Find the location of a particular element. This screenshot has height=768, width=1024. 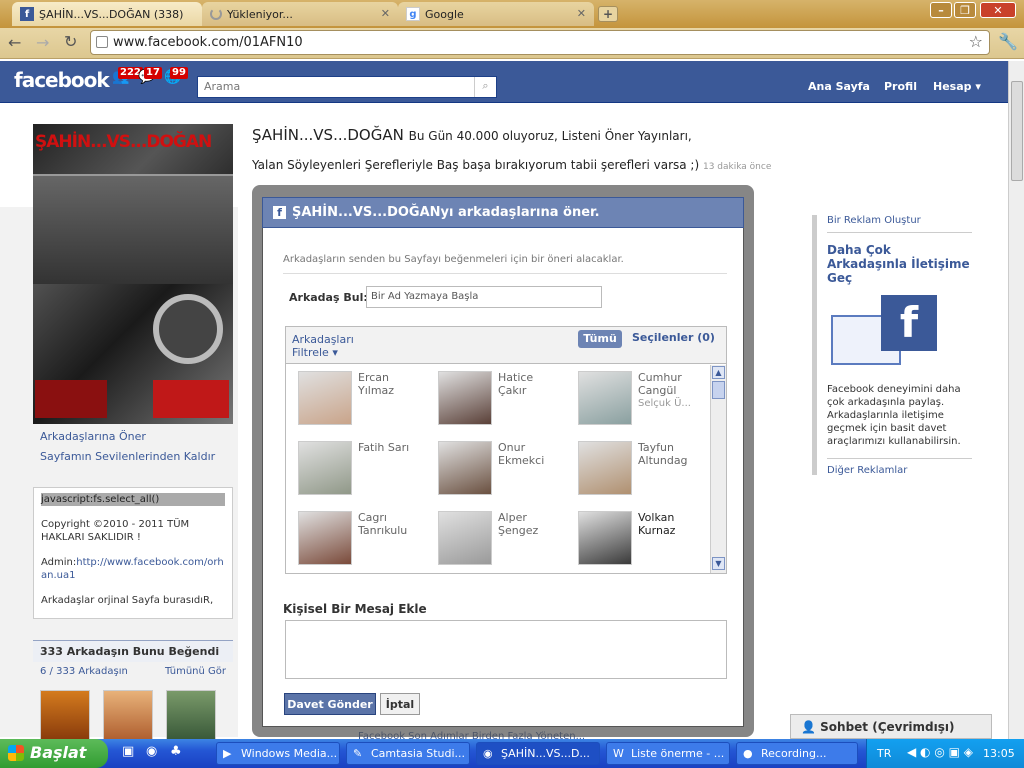

facebook-favicon-icon: f is located at coordinates (27, 14).